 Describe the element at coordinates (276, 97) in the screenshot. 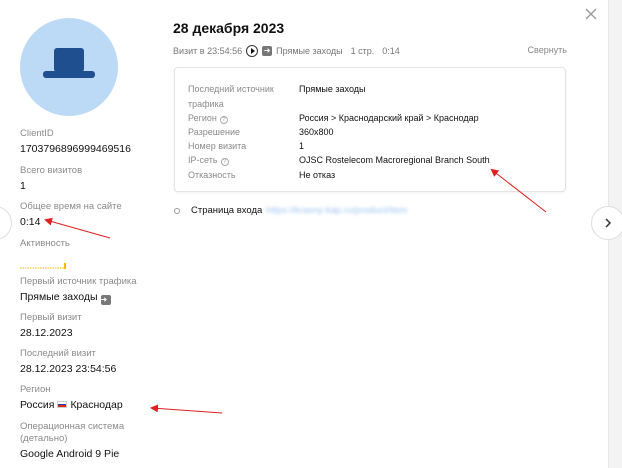

I see `info-row: Последний источник трафика Прямые заходы` at that location.